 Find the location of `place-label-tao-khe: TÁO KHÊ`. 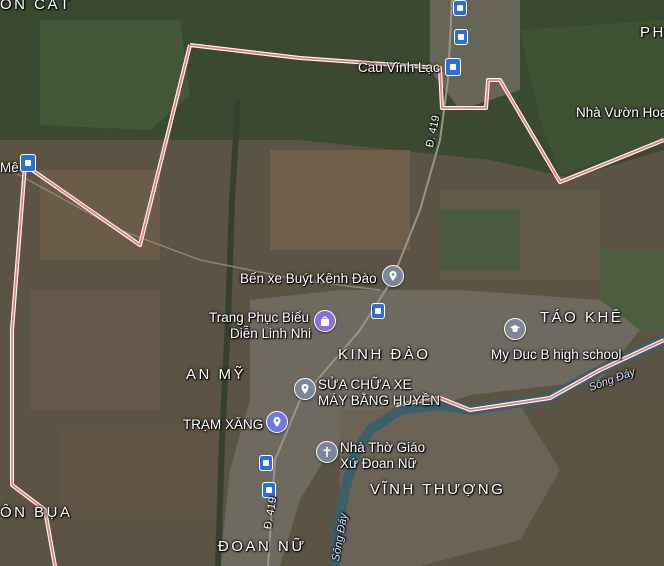

place-label-tao-khe: TÁO KHÊ is located at coordinates (582, 317).